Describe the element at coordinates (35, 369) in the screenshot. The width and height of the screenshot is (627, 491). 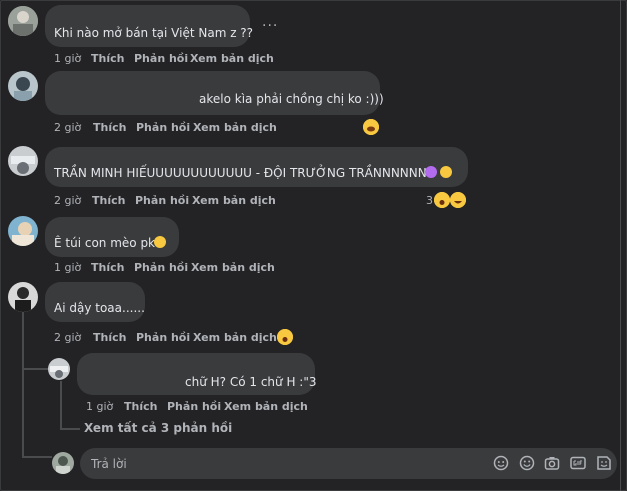
I see `thread-line-reply` at that location.